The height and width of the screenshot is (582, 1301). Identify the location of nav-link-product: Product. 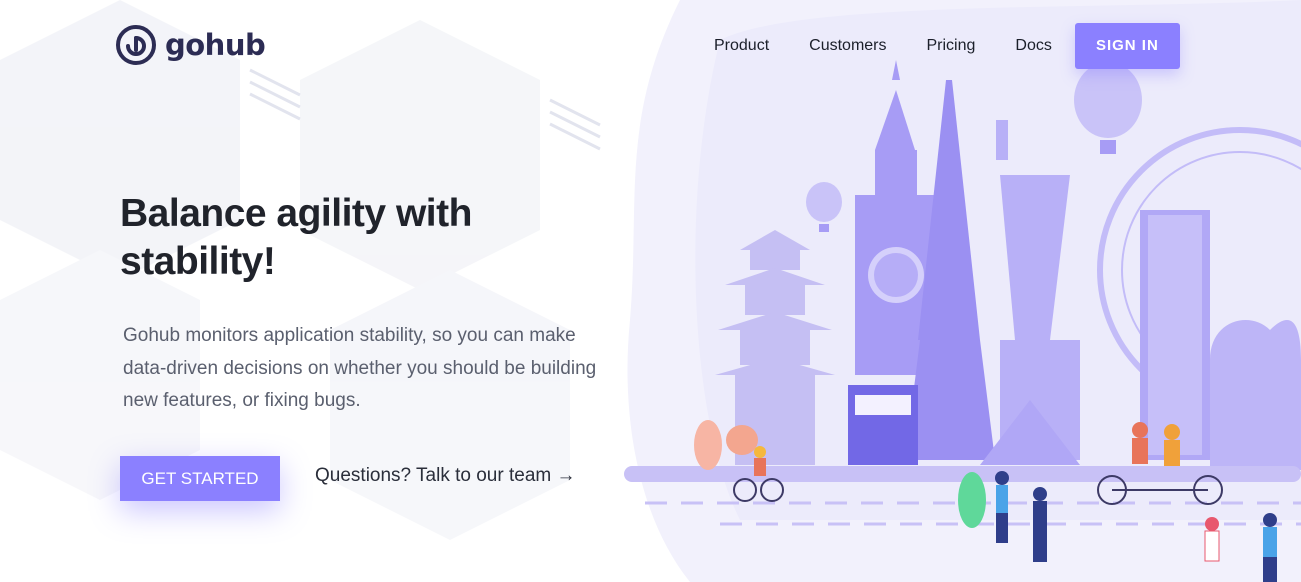
(741, 46).